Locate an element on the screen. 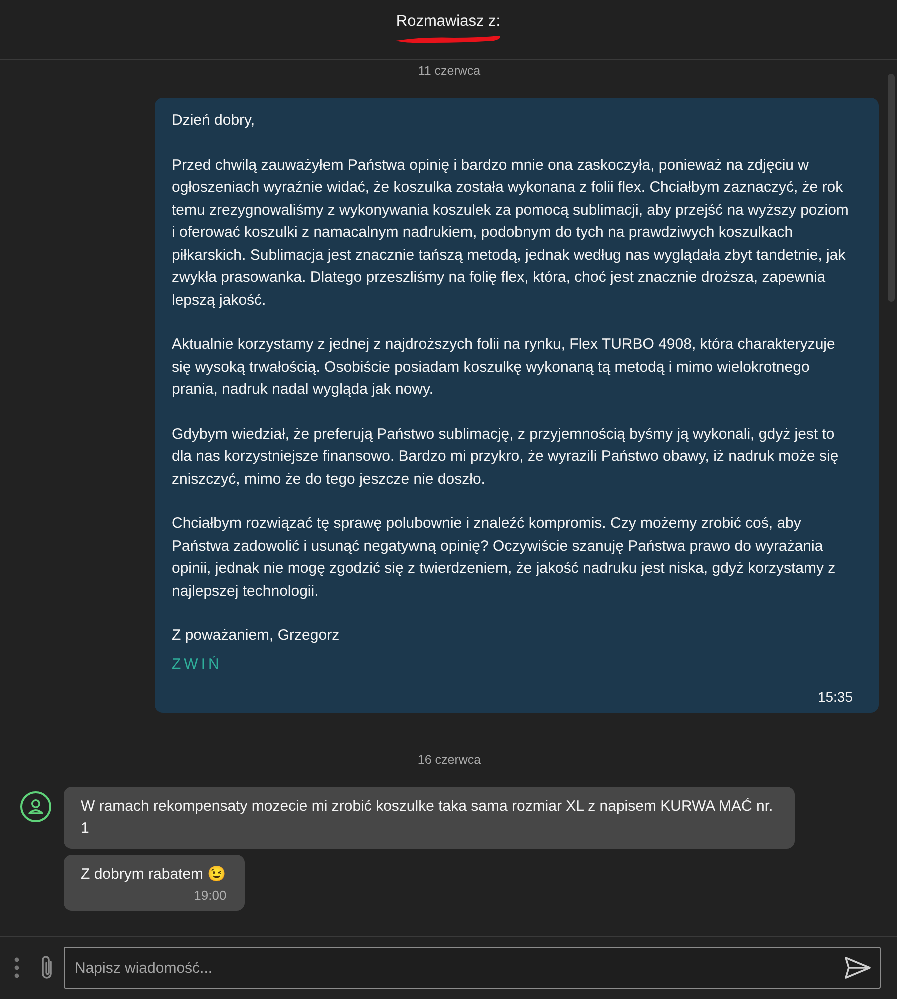 This screenshot has width=897, height=999. scrollbar-thumb is located at coordinates (891, 188).